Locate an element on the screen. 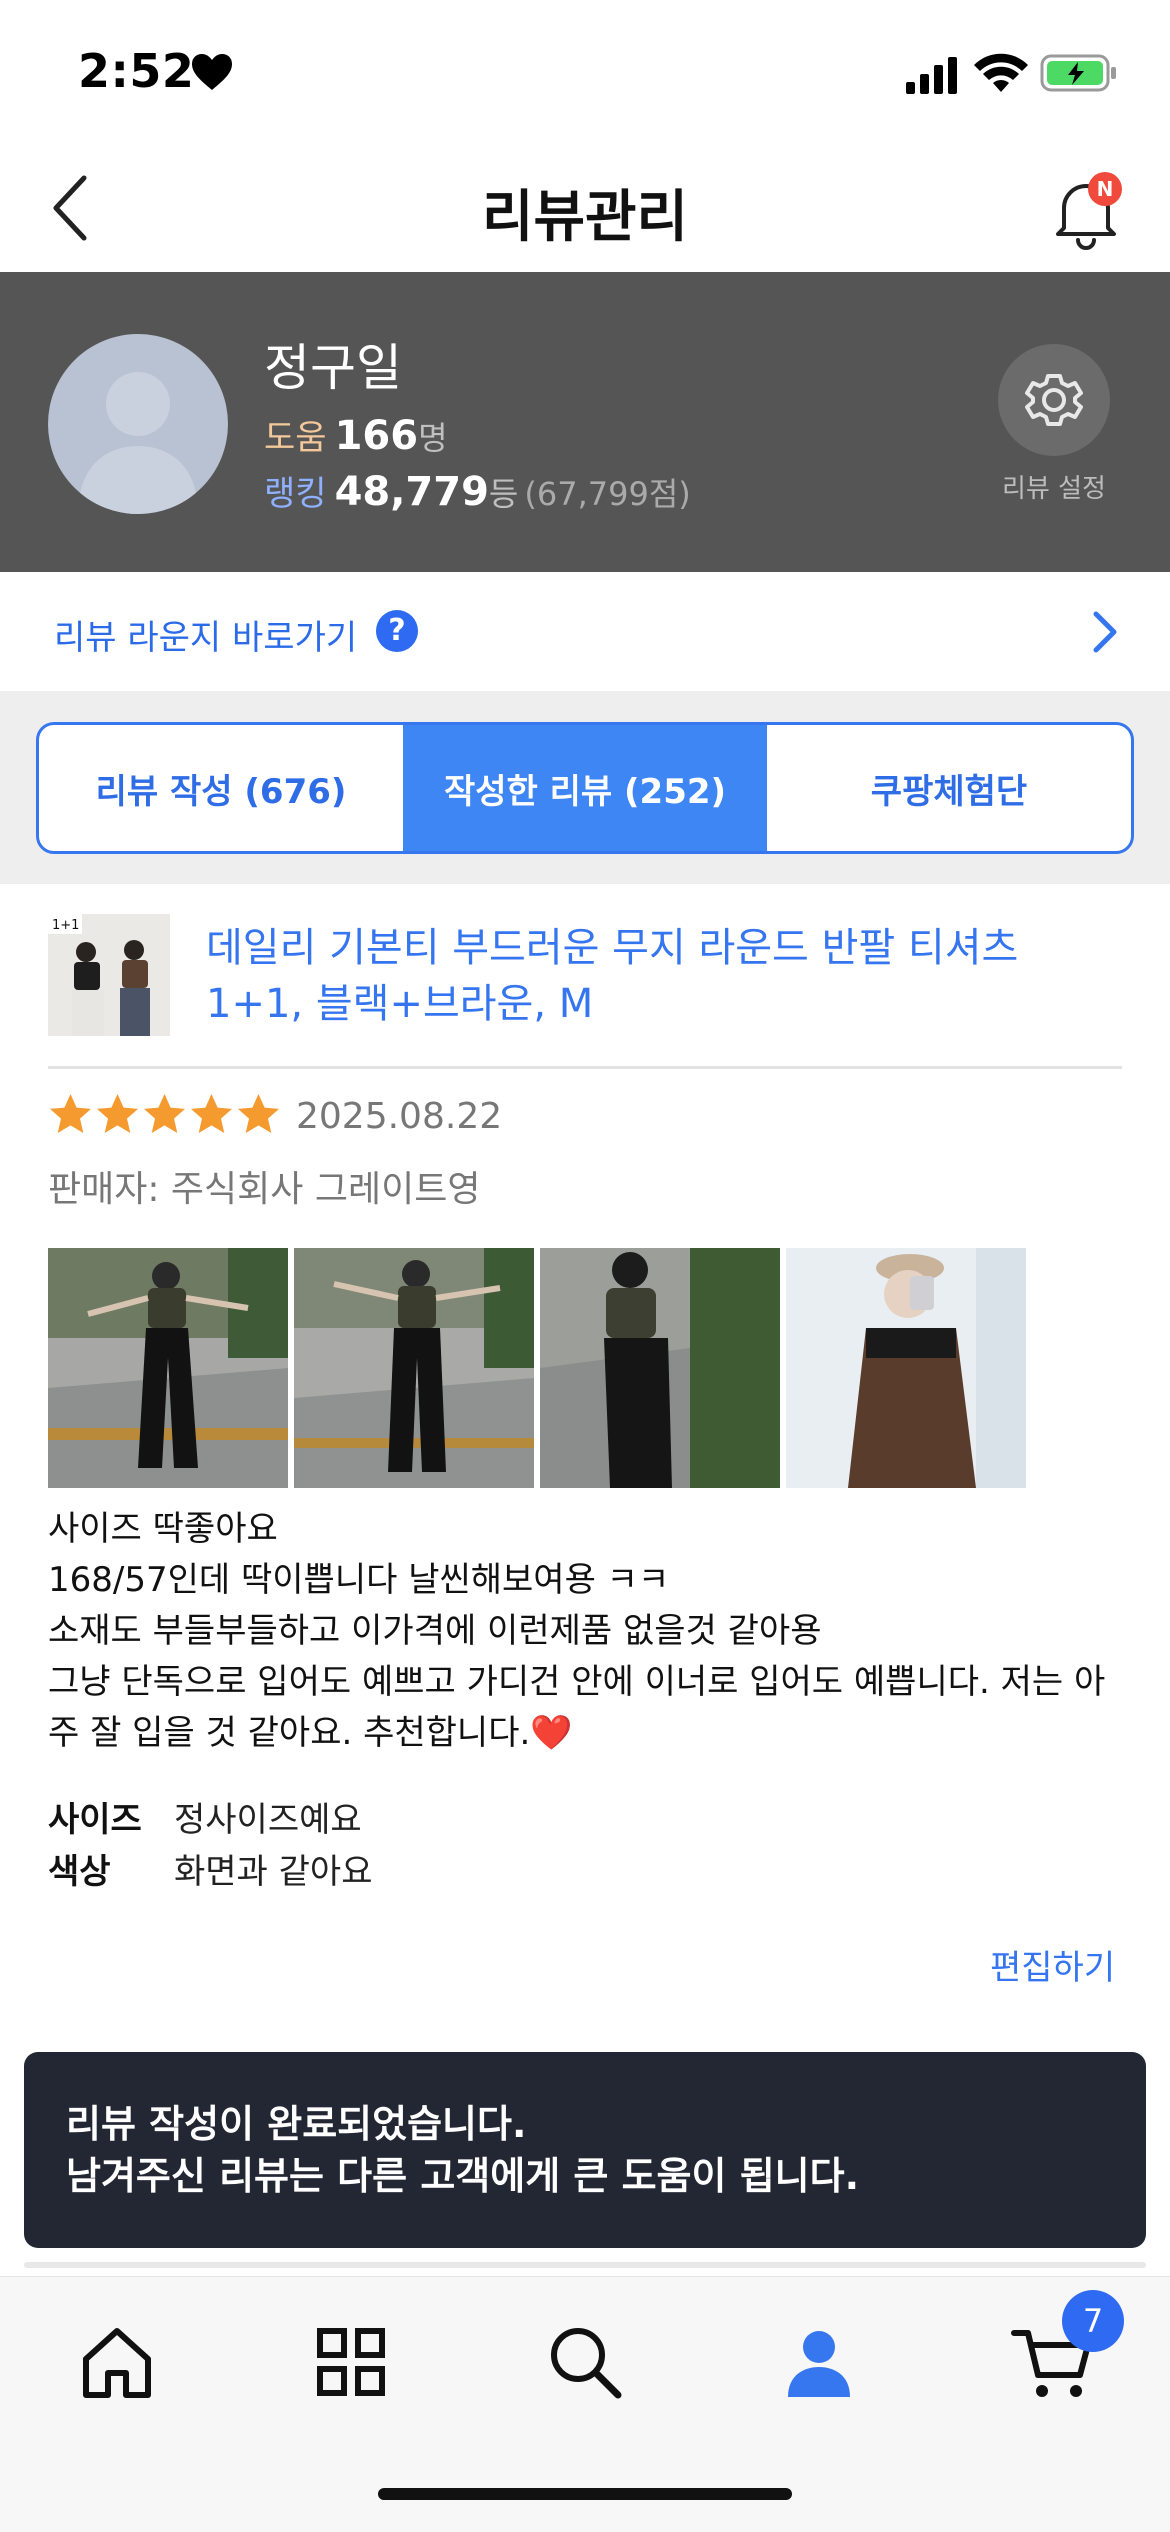 This screenshot has width=1170, height=2532. chevron-right-icon is located at coordinates (1105, 632).